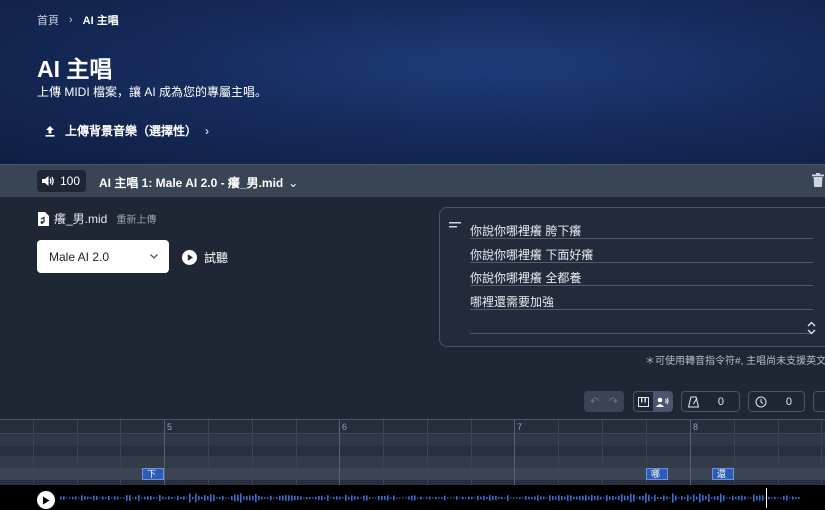 The image size is (825, 510). I want to click on lyric-line: 你說你哪裡癢 全都養, so click(641, 274).